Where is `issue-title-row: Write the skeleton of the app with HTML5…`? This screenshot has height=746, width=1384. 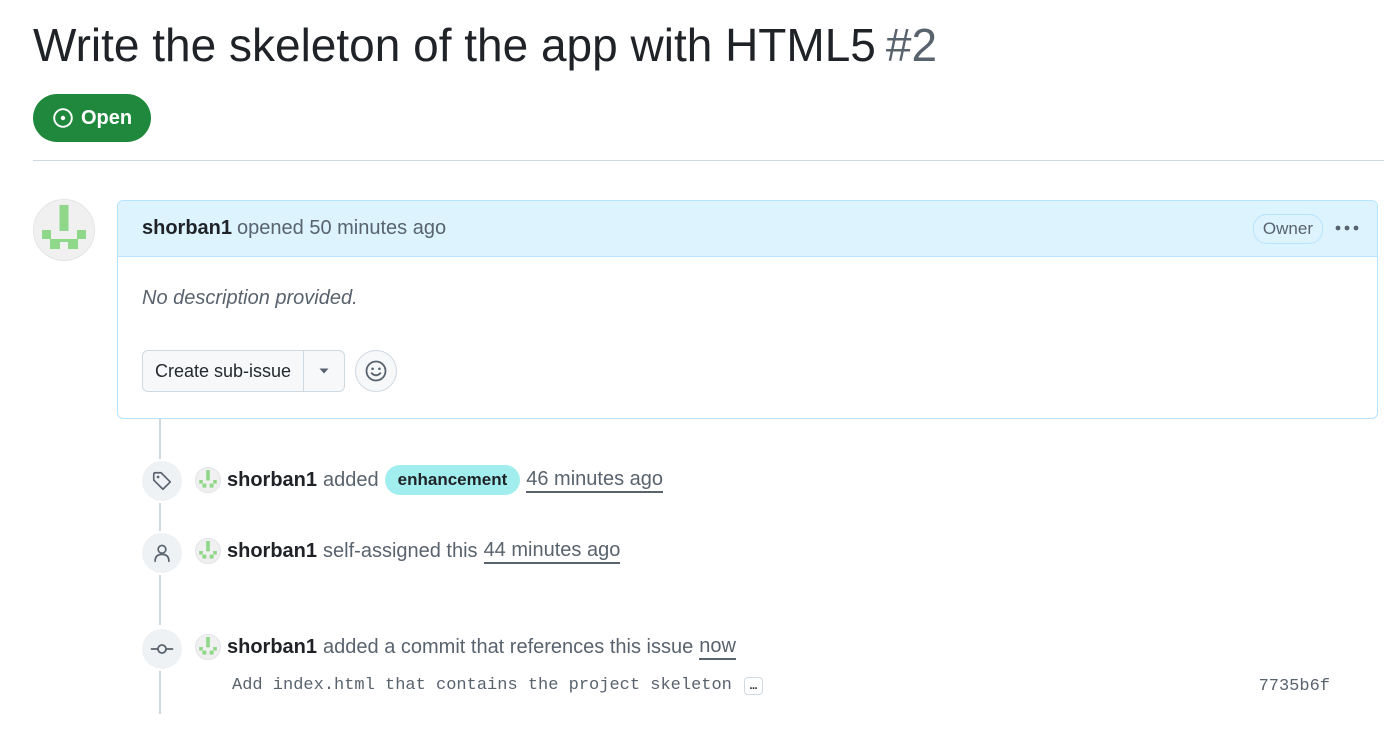 issue-title-row: Write the skeleton of the app with HTML5… is located at coordinates (485, 45).